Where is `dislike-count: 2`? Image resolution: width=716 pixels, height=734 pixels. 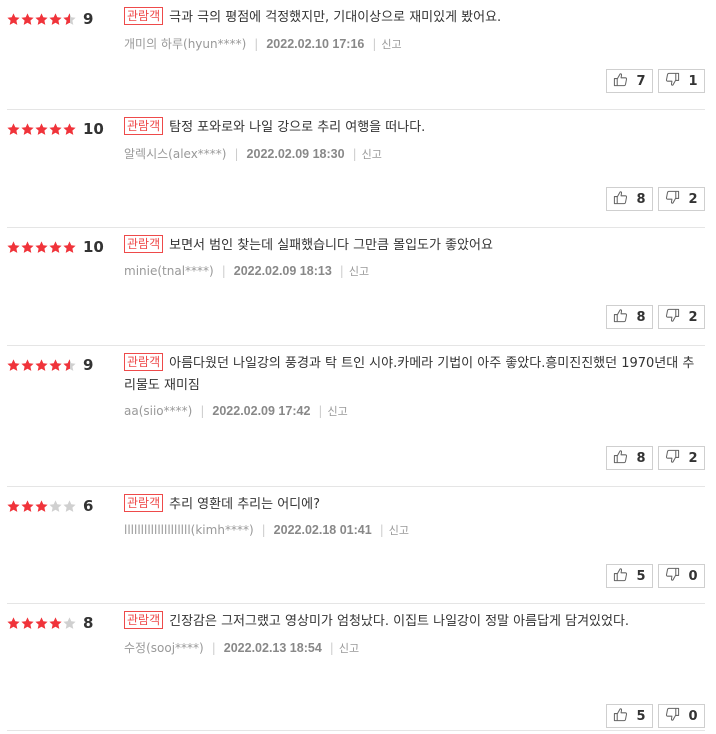 dislike-count: 2 is located at coordinates (693, 317).